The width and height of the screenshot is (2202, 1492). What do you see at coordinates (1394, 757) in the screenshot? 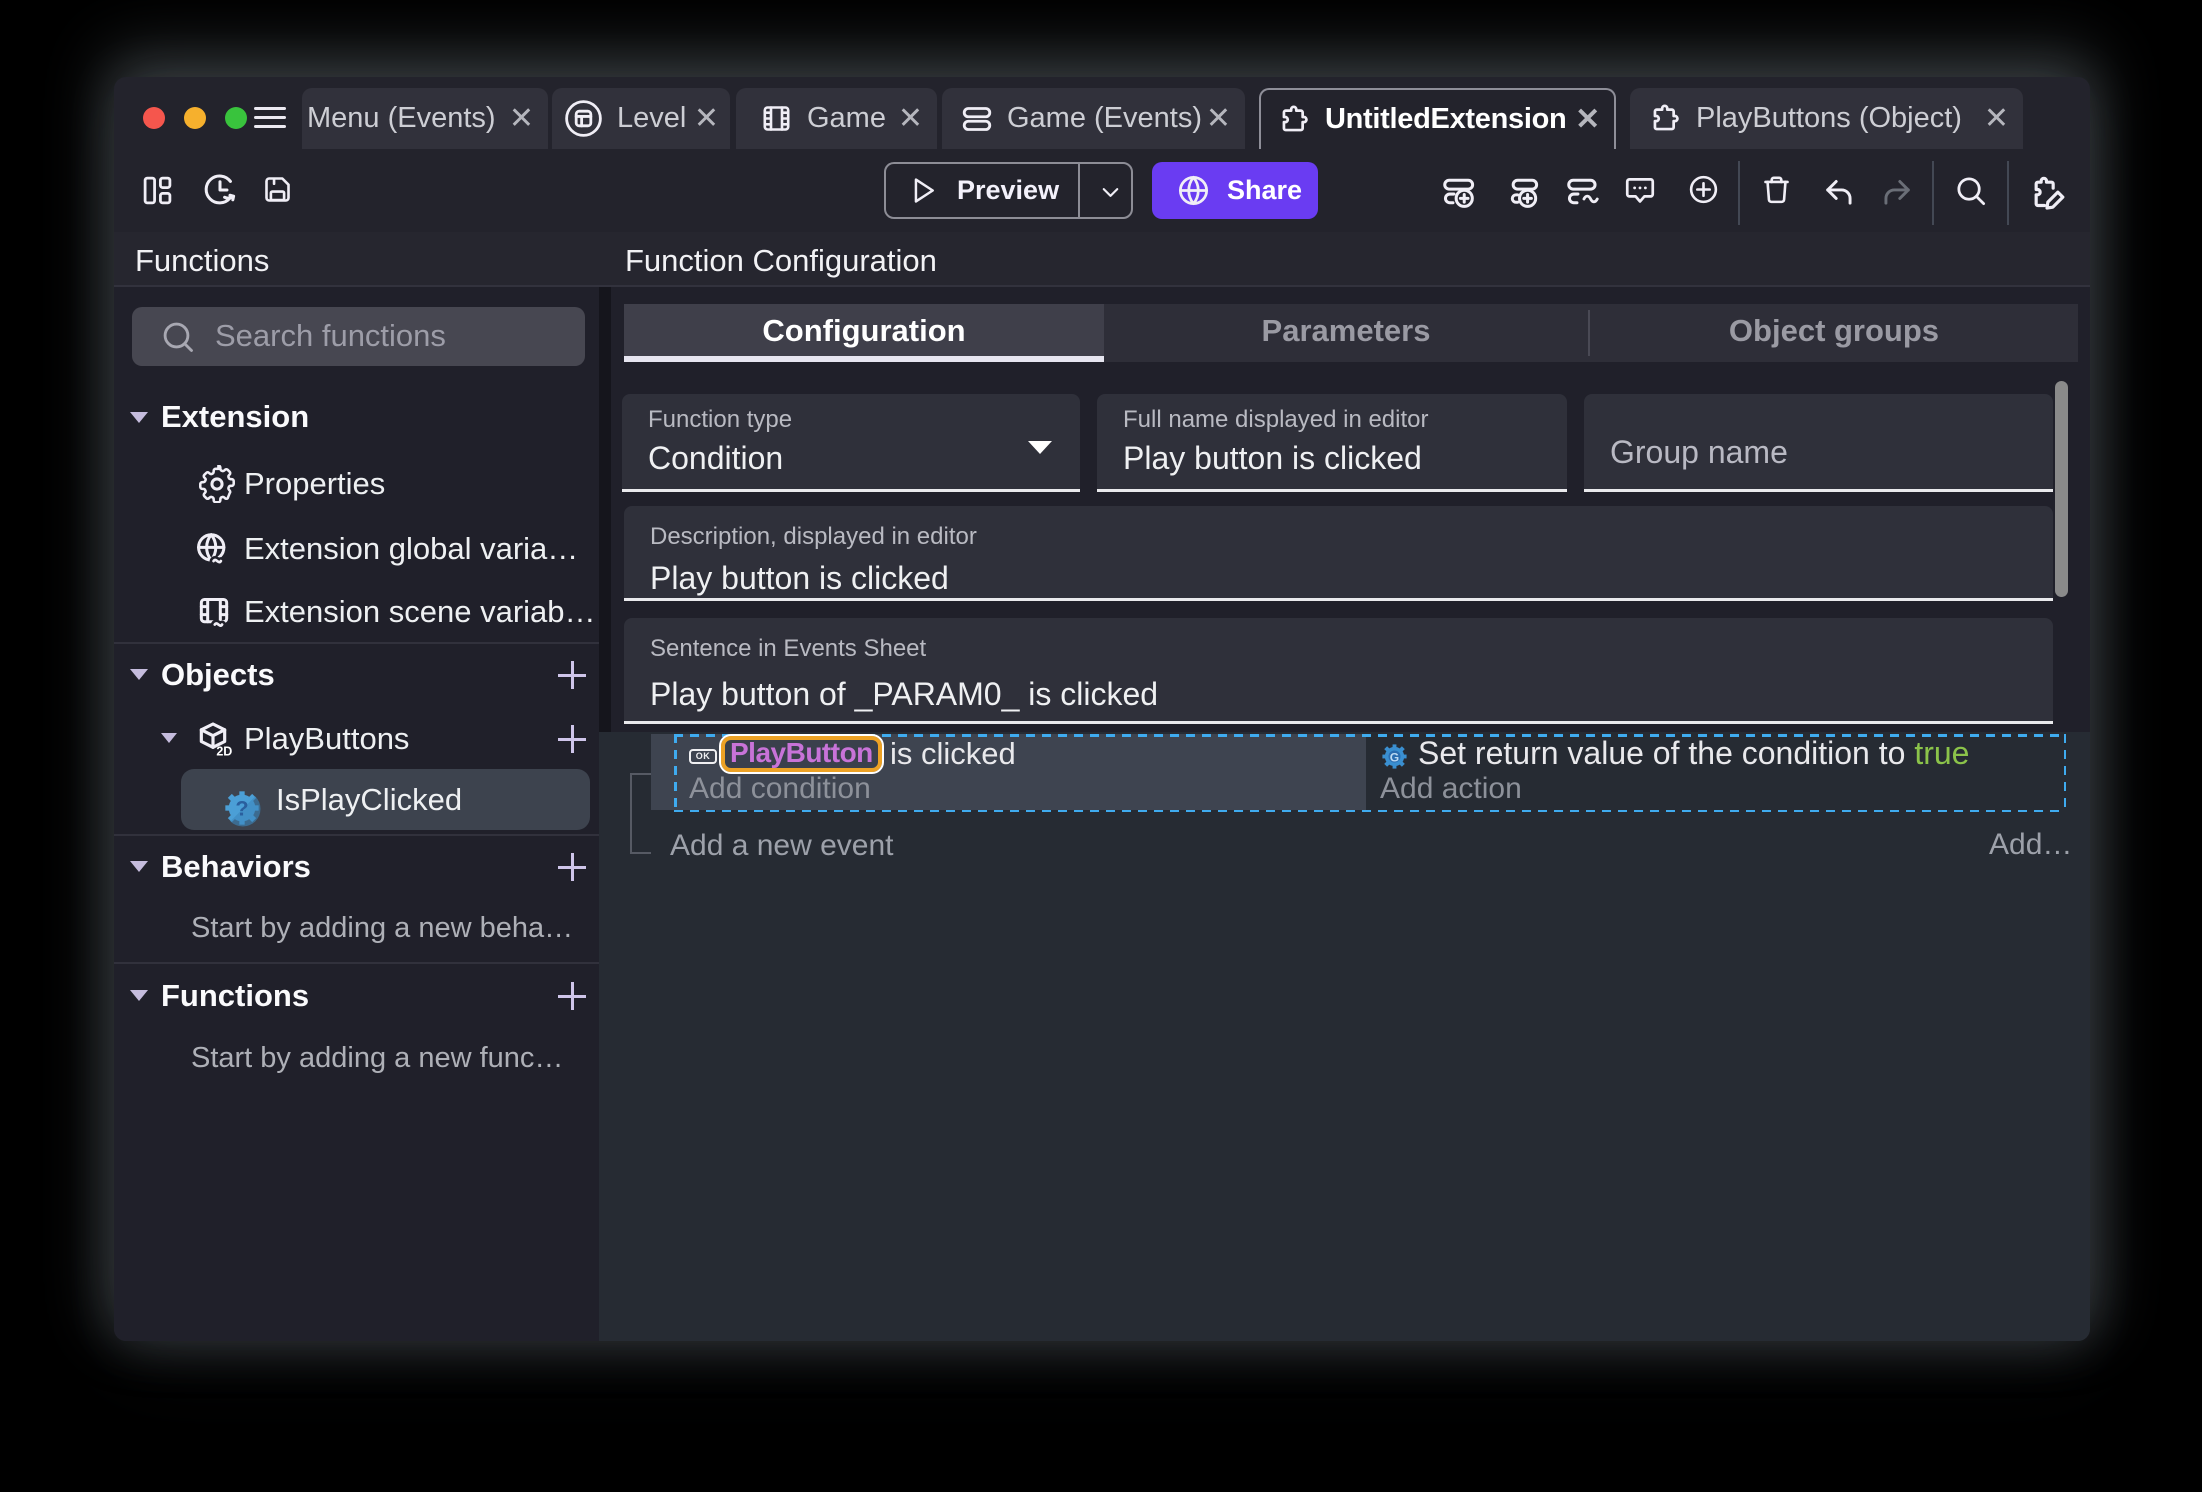
I see `svg-text: G` at bounding box center [1394, 757].